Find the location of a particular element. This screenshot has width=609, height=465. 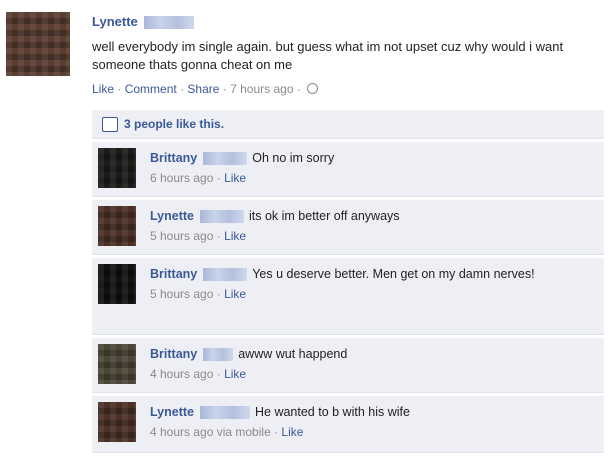

comment-text: Oh no im sorry is located at coordinates (293, 158).